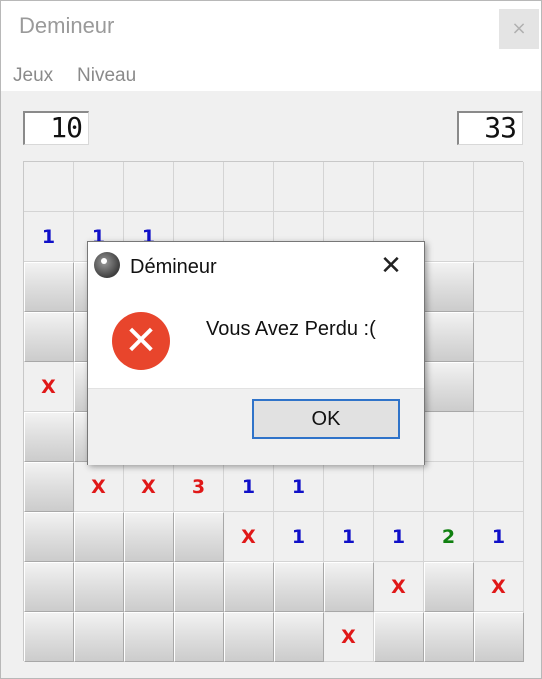 This screenshot has width=542, height=679. I want to click on timer-display: 33, so click(490, 128).